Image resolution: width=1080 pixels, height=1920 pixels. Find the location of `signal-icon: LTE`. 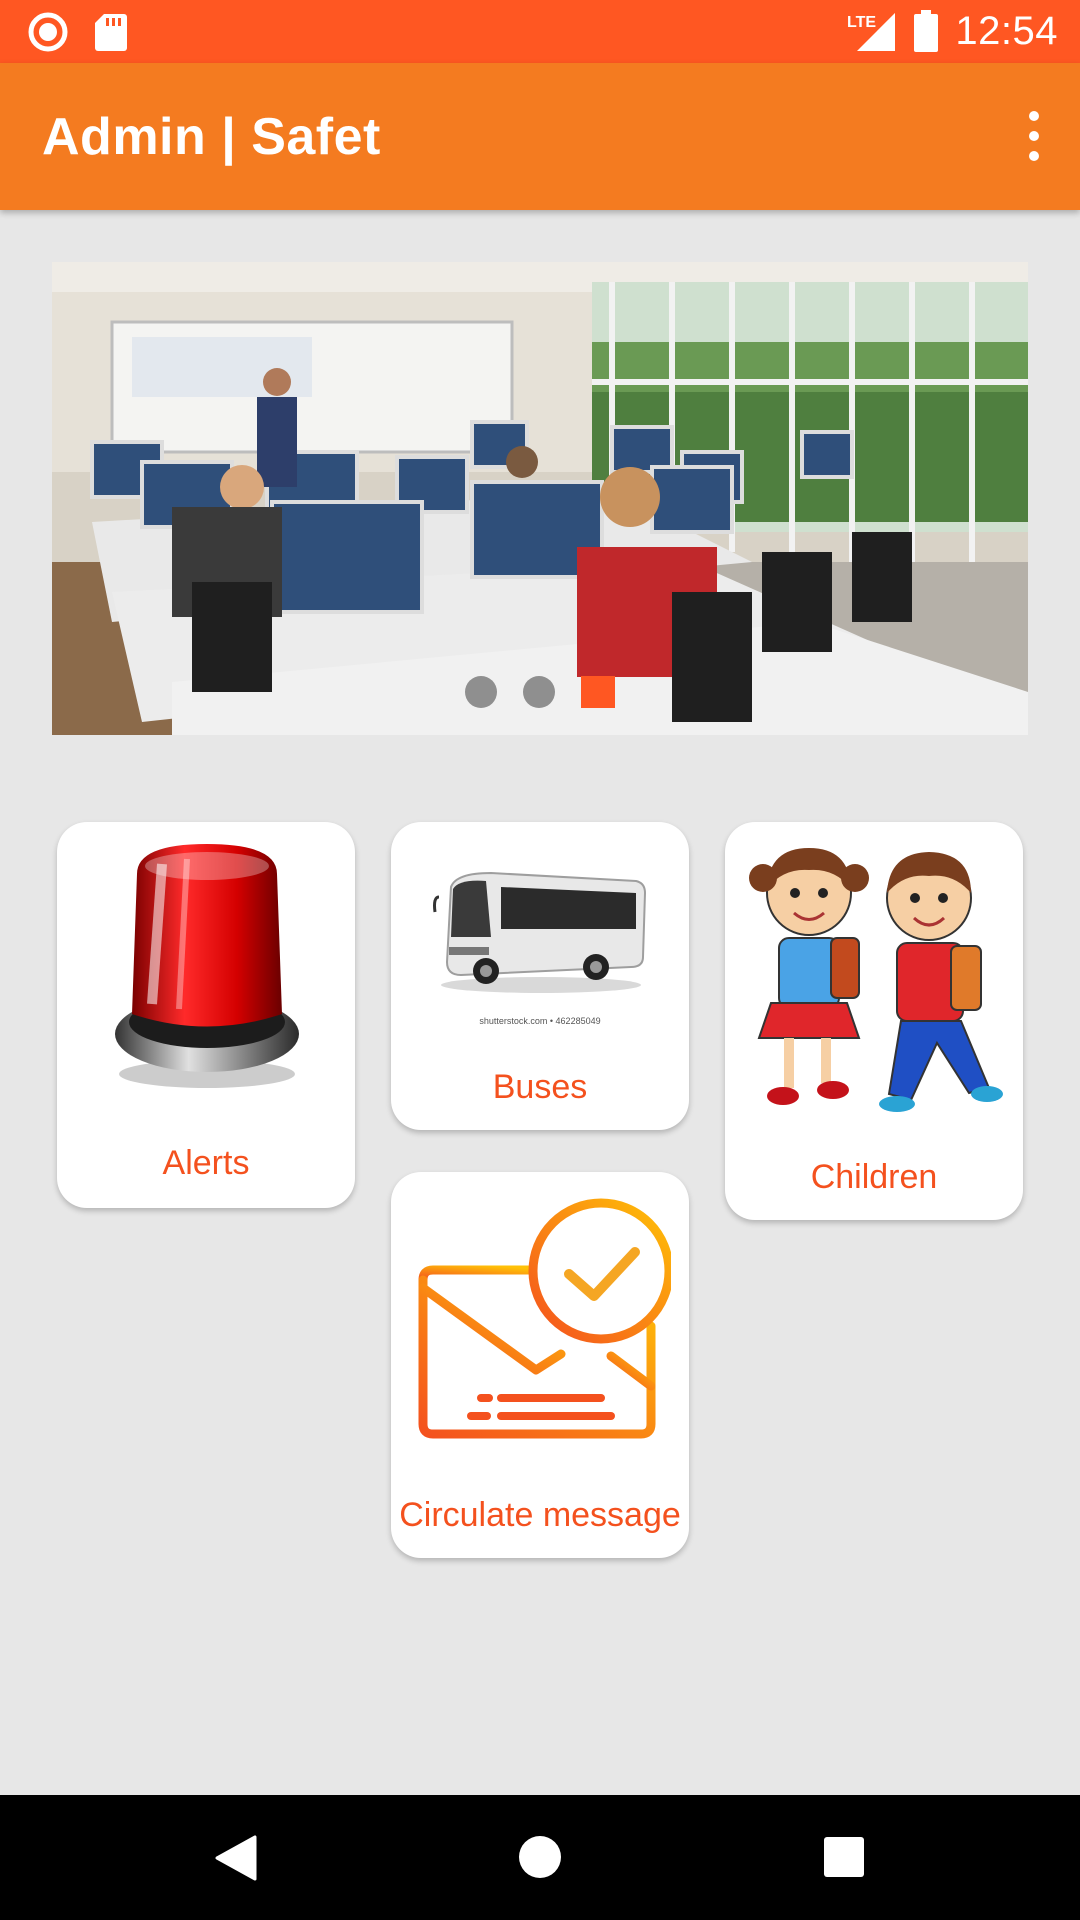

signal-icon: LTE is located at coordinates (871, 32).